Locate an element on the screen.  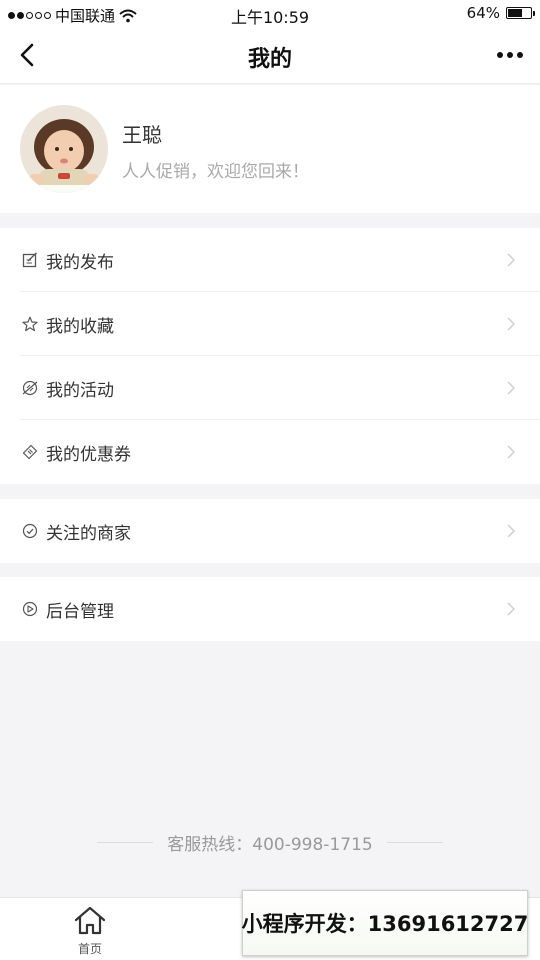
promo-banner: 小程序开发：13691612727 is located at coordinates (385, 923).